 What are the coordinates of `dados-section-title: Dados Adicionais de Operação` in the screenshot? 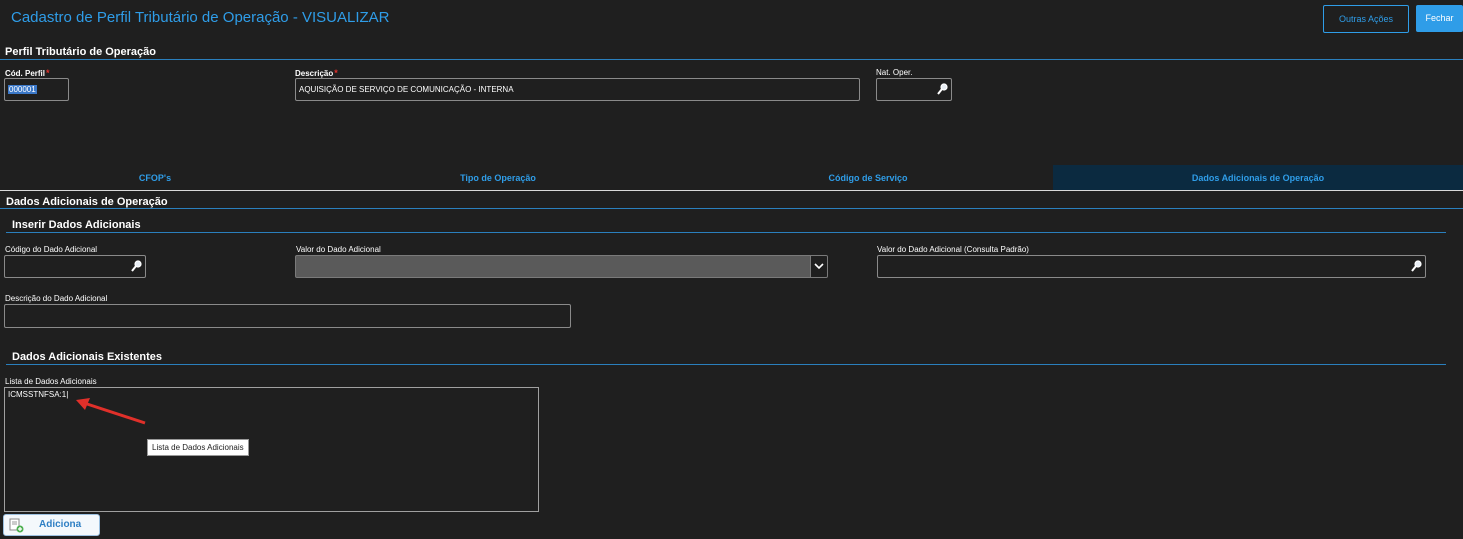 It's located at (87, 202).